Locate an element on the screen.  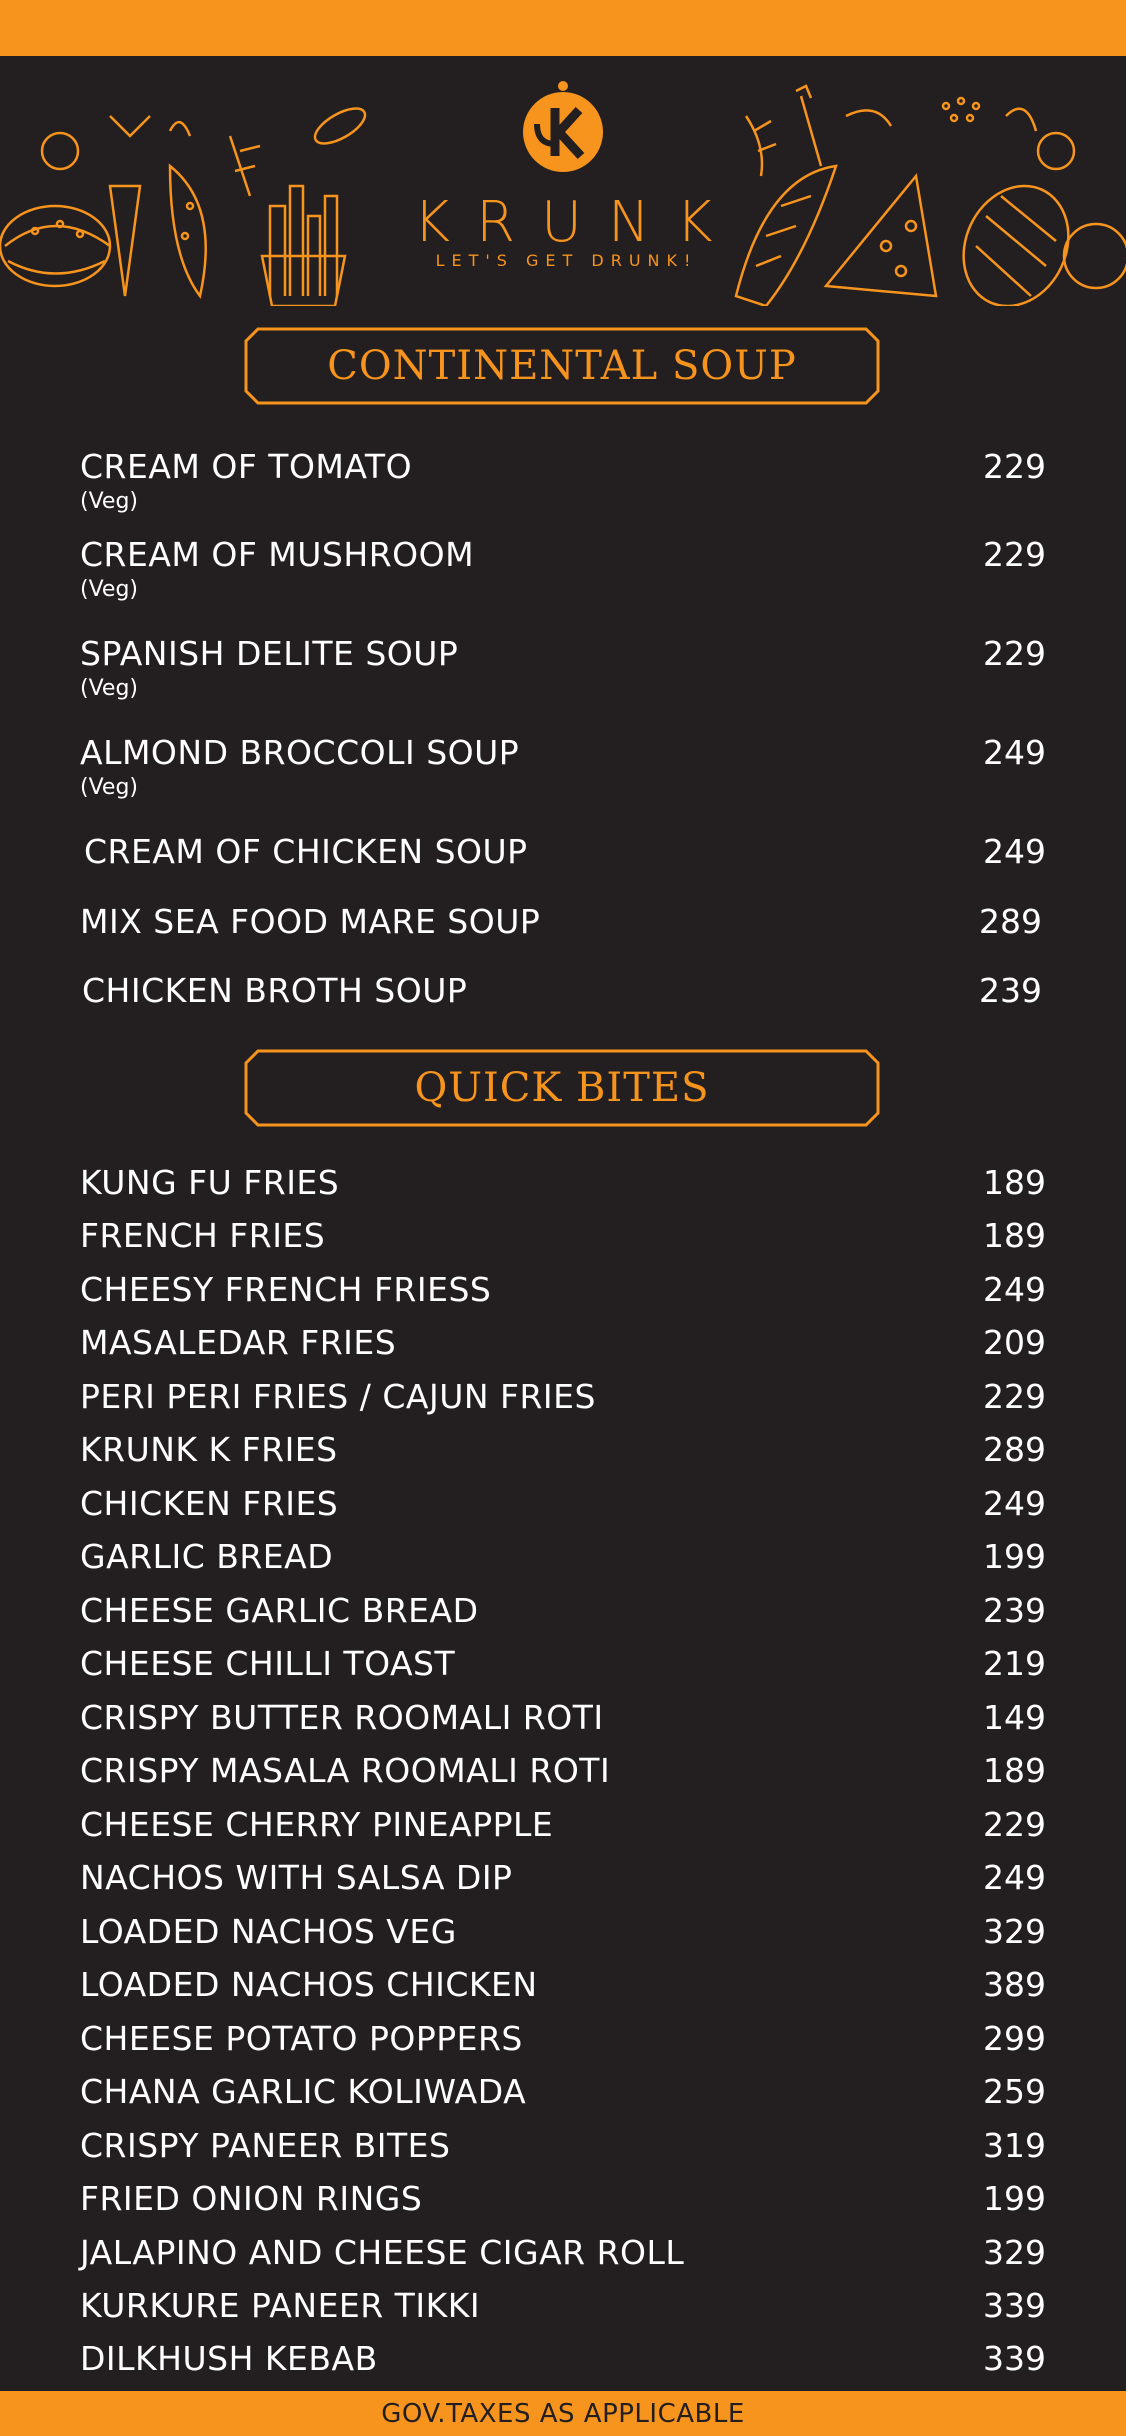
menu-item: LOADED NACHOS VEG 329 is located at coordinates (563, 1934).